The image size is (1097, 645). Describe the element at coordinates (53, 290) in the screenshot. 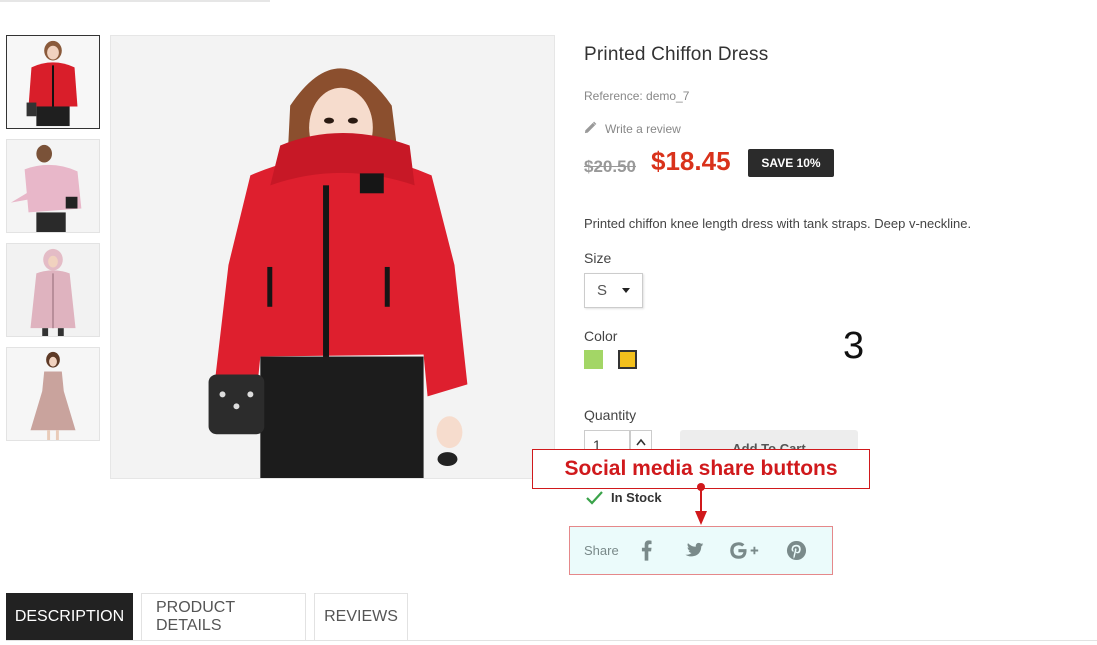

I see `thumbnail-pink-long-coat` at that location.